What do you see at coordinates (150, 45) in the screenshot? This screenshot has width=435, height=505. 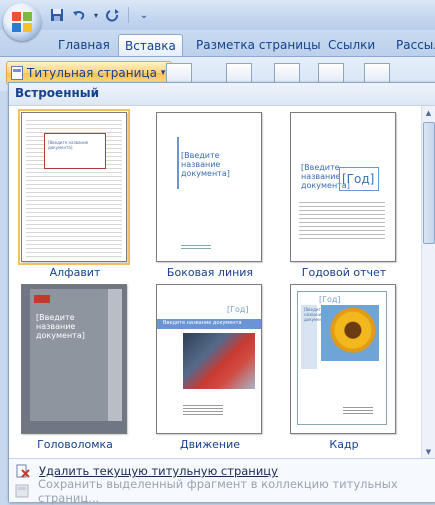 I see `tab-insert: Вставка` at bounding box center [150, 45].